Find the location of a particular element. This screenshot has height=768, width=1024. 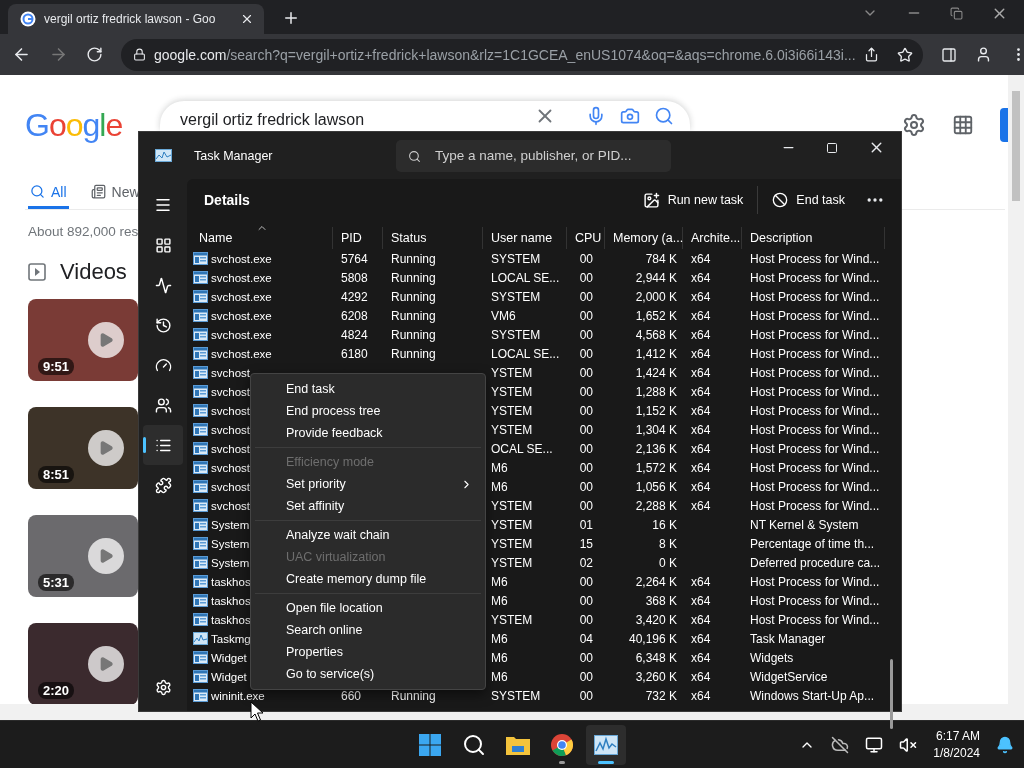

table-cell-text: 660 is located at coordinates (351, 696).